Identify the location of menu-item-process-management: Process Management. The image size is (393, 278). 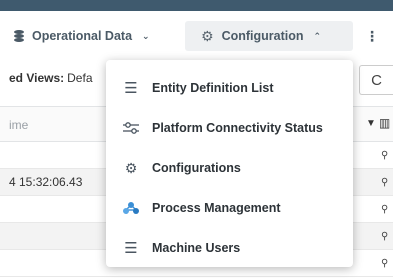
(229, 208).